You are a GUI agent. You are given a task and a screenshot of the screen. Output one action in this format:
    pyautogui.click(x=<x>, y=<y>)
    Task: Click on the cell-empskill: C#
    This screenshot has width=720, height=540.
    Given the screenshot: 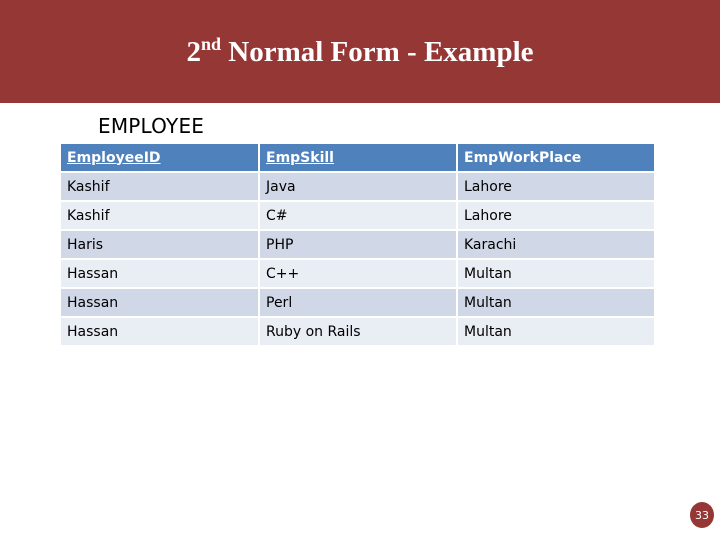 What is the action you would take?
    pyautogui.click(x=358, y=215)
    